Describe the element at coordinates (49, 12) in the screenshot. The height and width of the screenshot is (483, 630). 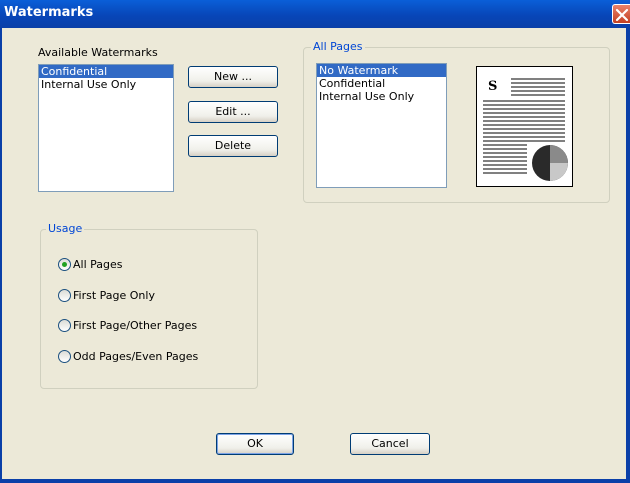
I see `window-title: Watermarks` at that location.